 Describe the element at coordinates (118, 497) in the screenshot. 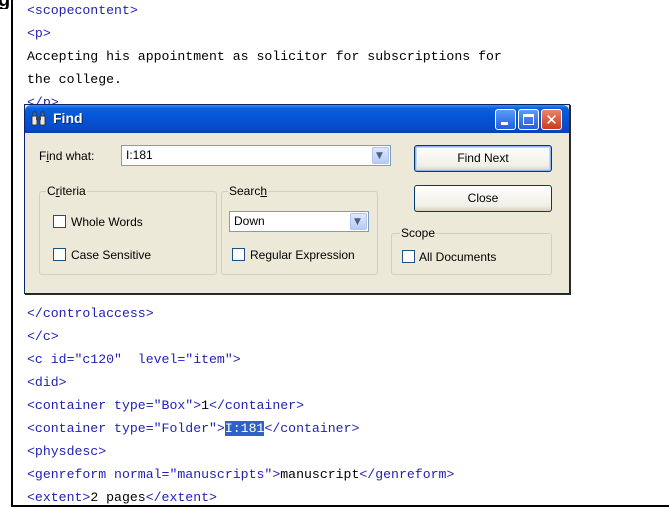

I see `content-text: 2 pages` at that location.